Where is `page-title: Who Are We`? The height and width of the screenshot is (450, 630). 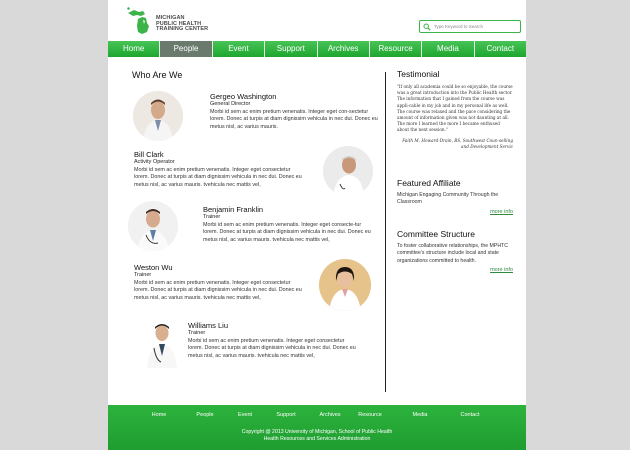
page-title: Who Are We is located at coordinates (157, 75).